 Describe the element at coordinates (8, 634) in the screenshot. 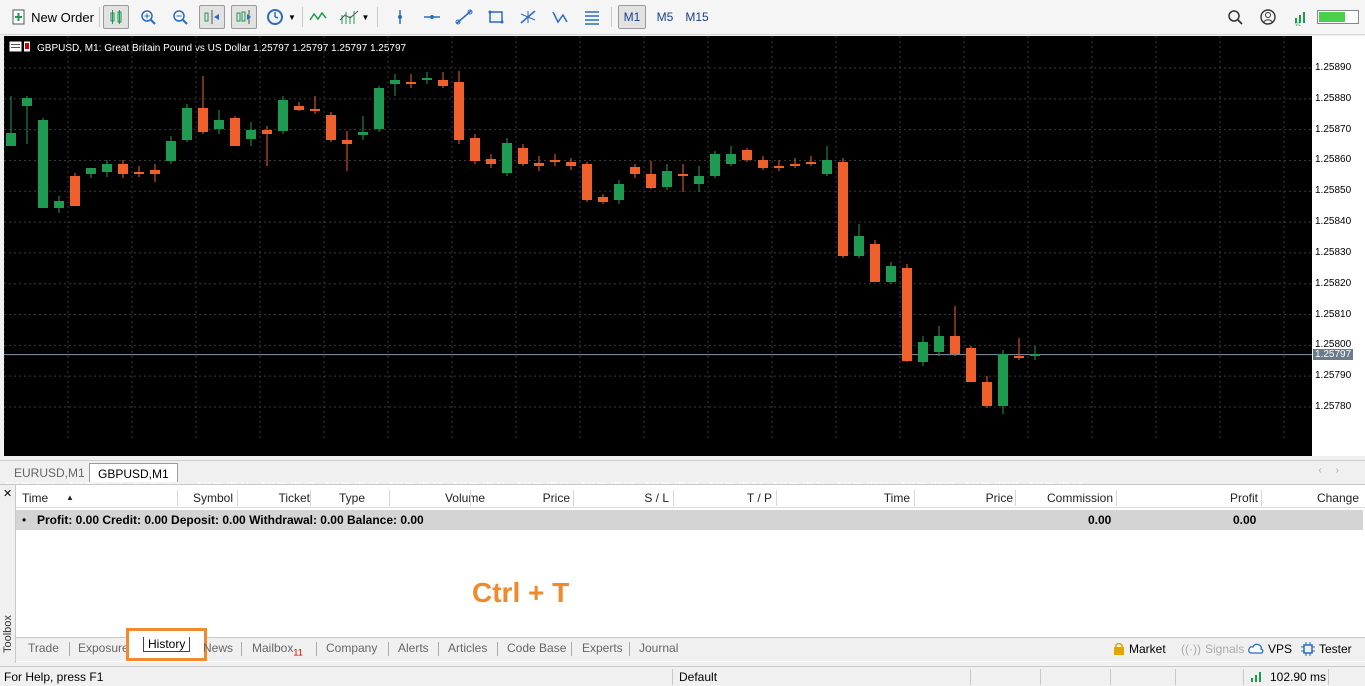

I see `toolbox-label: Toolbox` at that location.